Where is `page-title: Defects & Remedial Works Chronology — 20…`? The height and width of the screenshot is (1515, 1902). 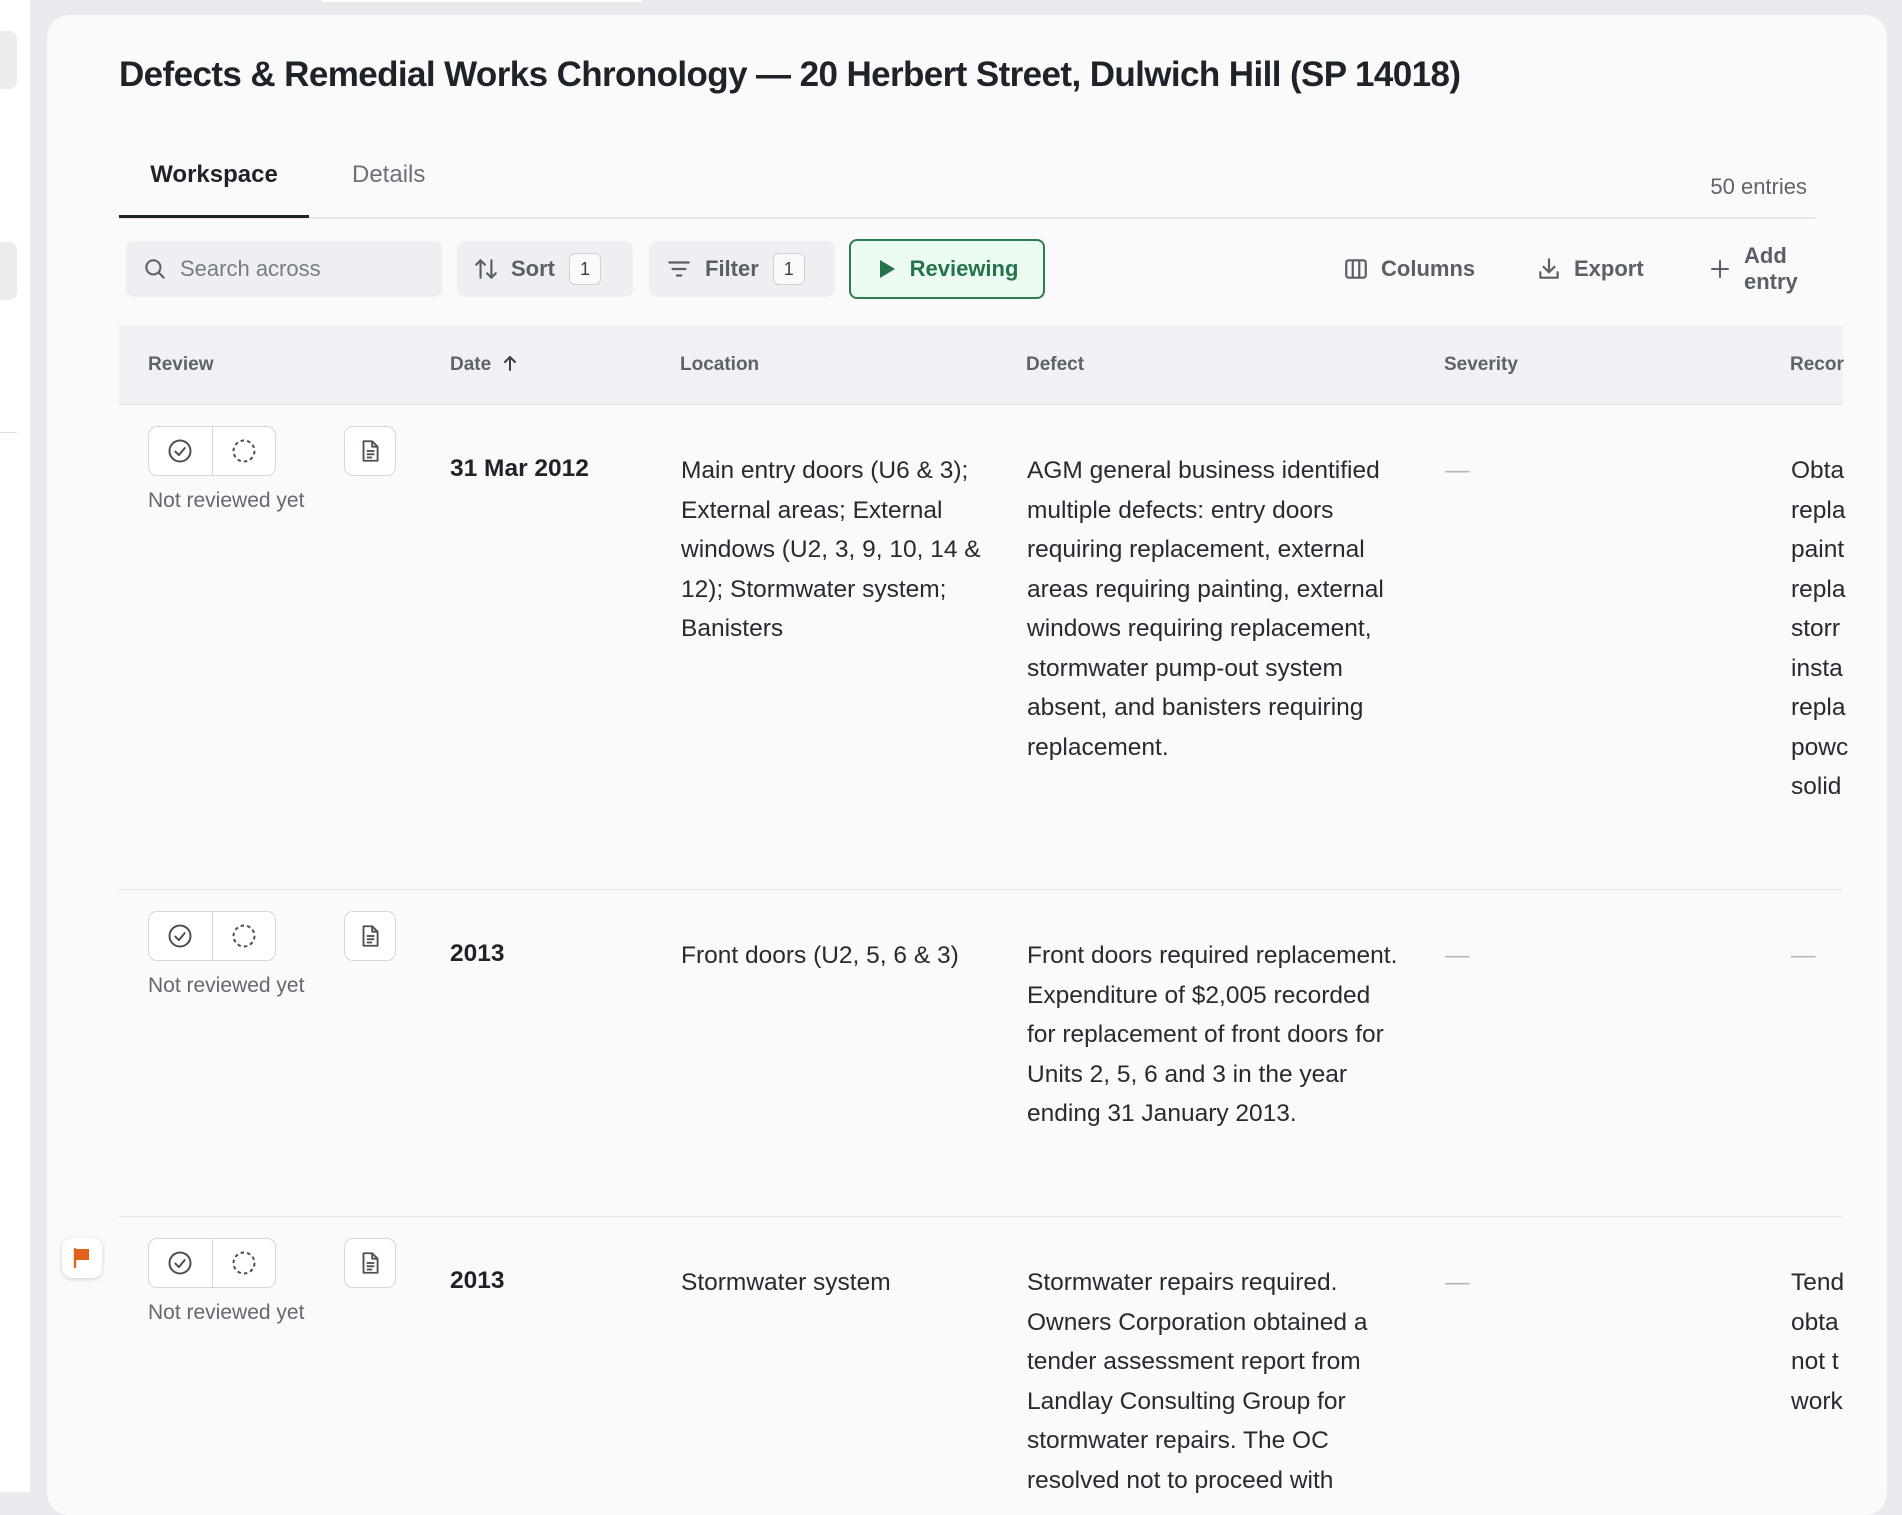 page-title: Defects & Remedial Works Chronology — 20… is located at coordinates (790, 74).